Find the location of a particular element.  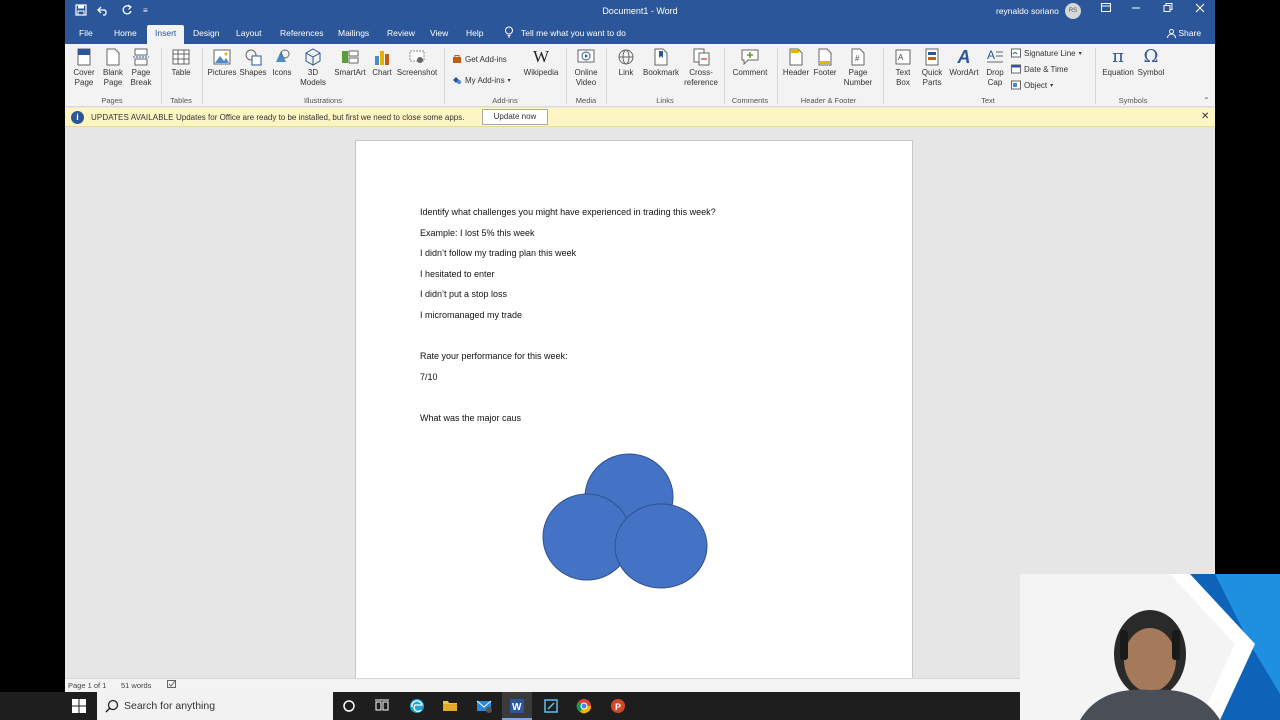

equation-button: π Equation is located at coordinates (1118, 63).